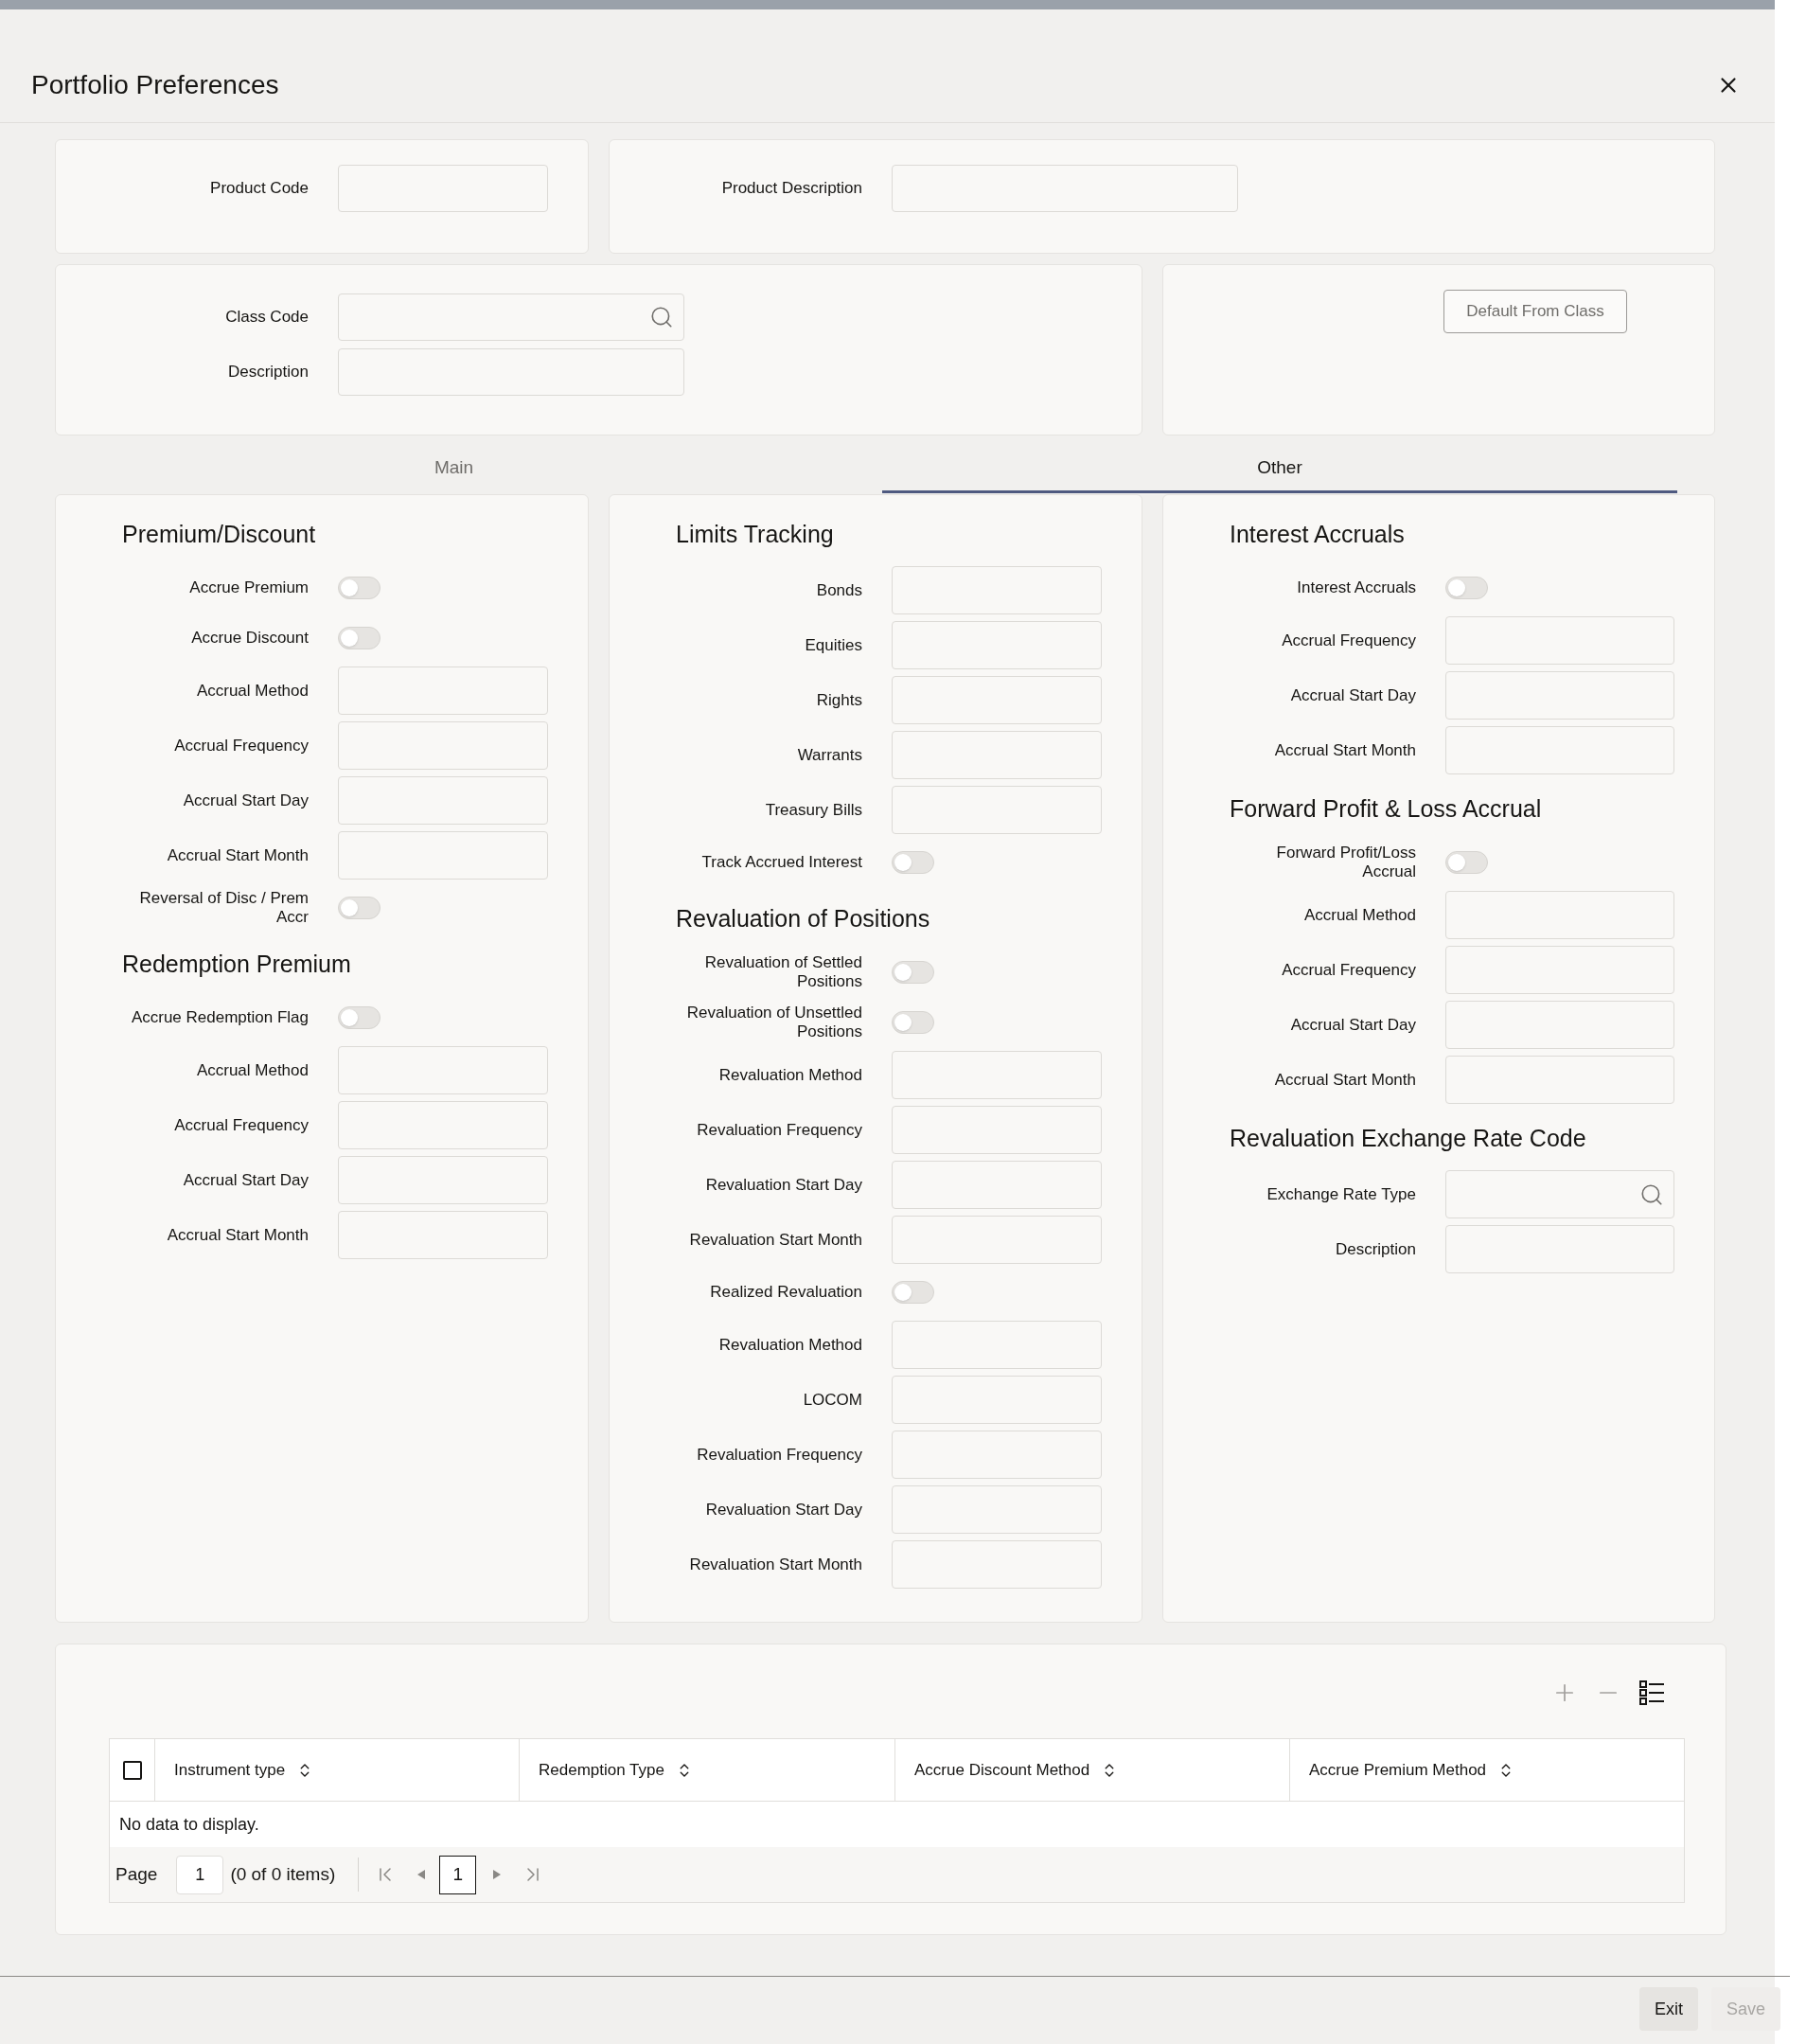  What do you see at coordinates (283, 1874) in the screenshot?
I see `item-count: (0 of 0 items)` at bounding box center [283, 1874].